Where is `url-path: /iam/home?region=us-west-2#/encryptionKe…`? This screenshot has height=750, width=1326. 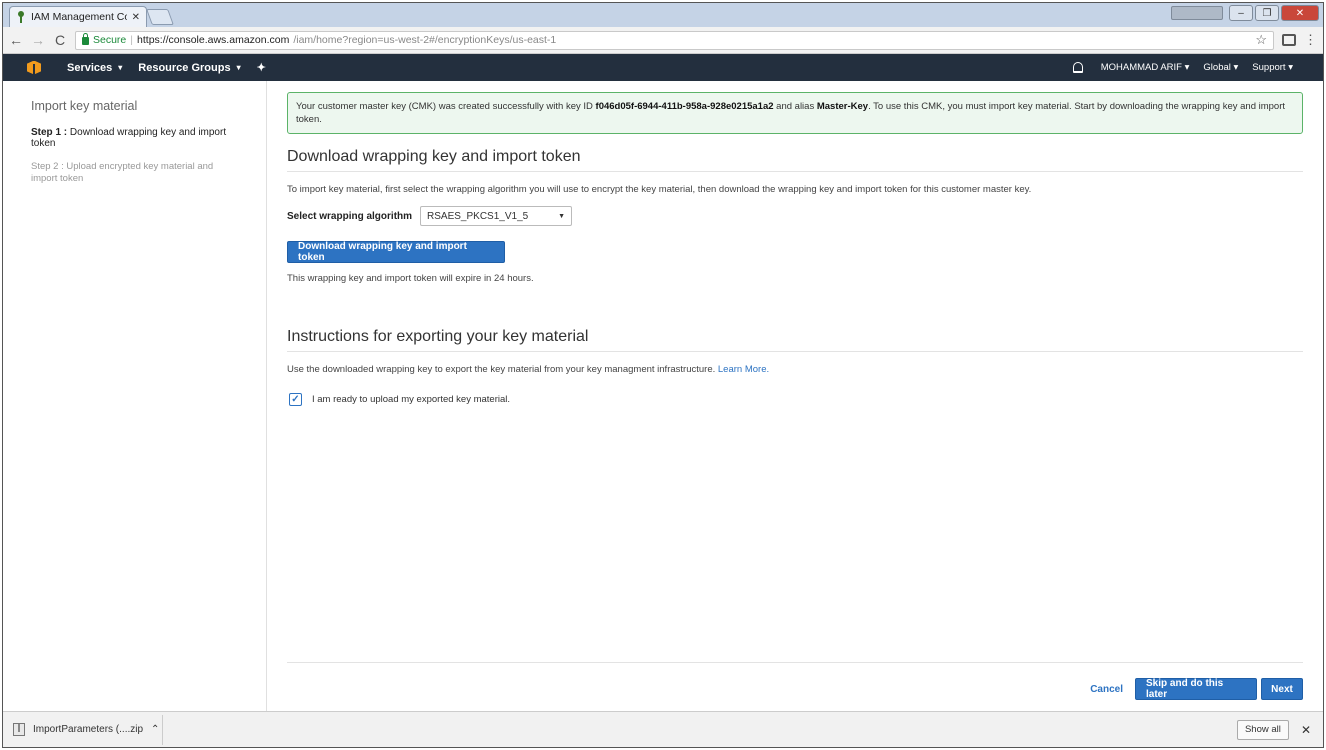 url-path: /iam/home?region=us-west-2#/encryptionKe… is located at coordinates (425, 40).